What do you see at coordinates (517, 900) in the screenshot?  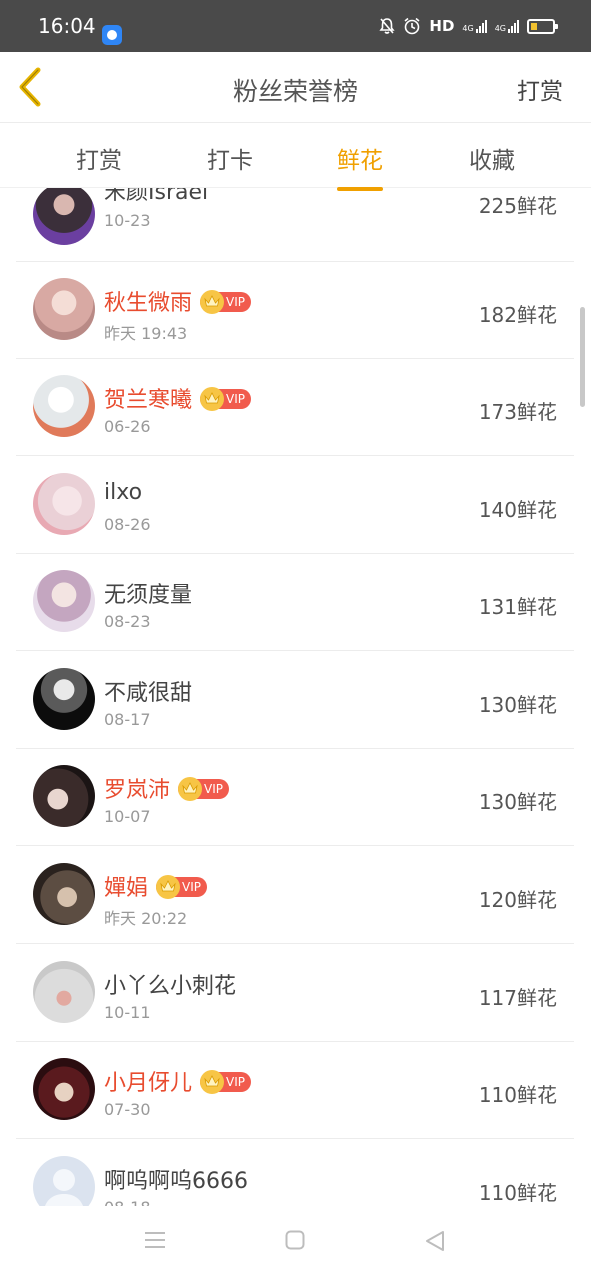 I see `flower-count: 120鲜花` at bounding box center [517, 900].